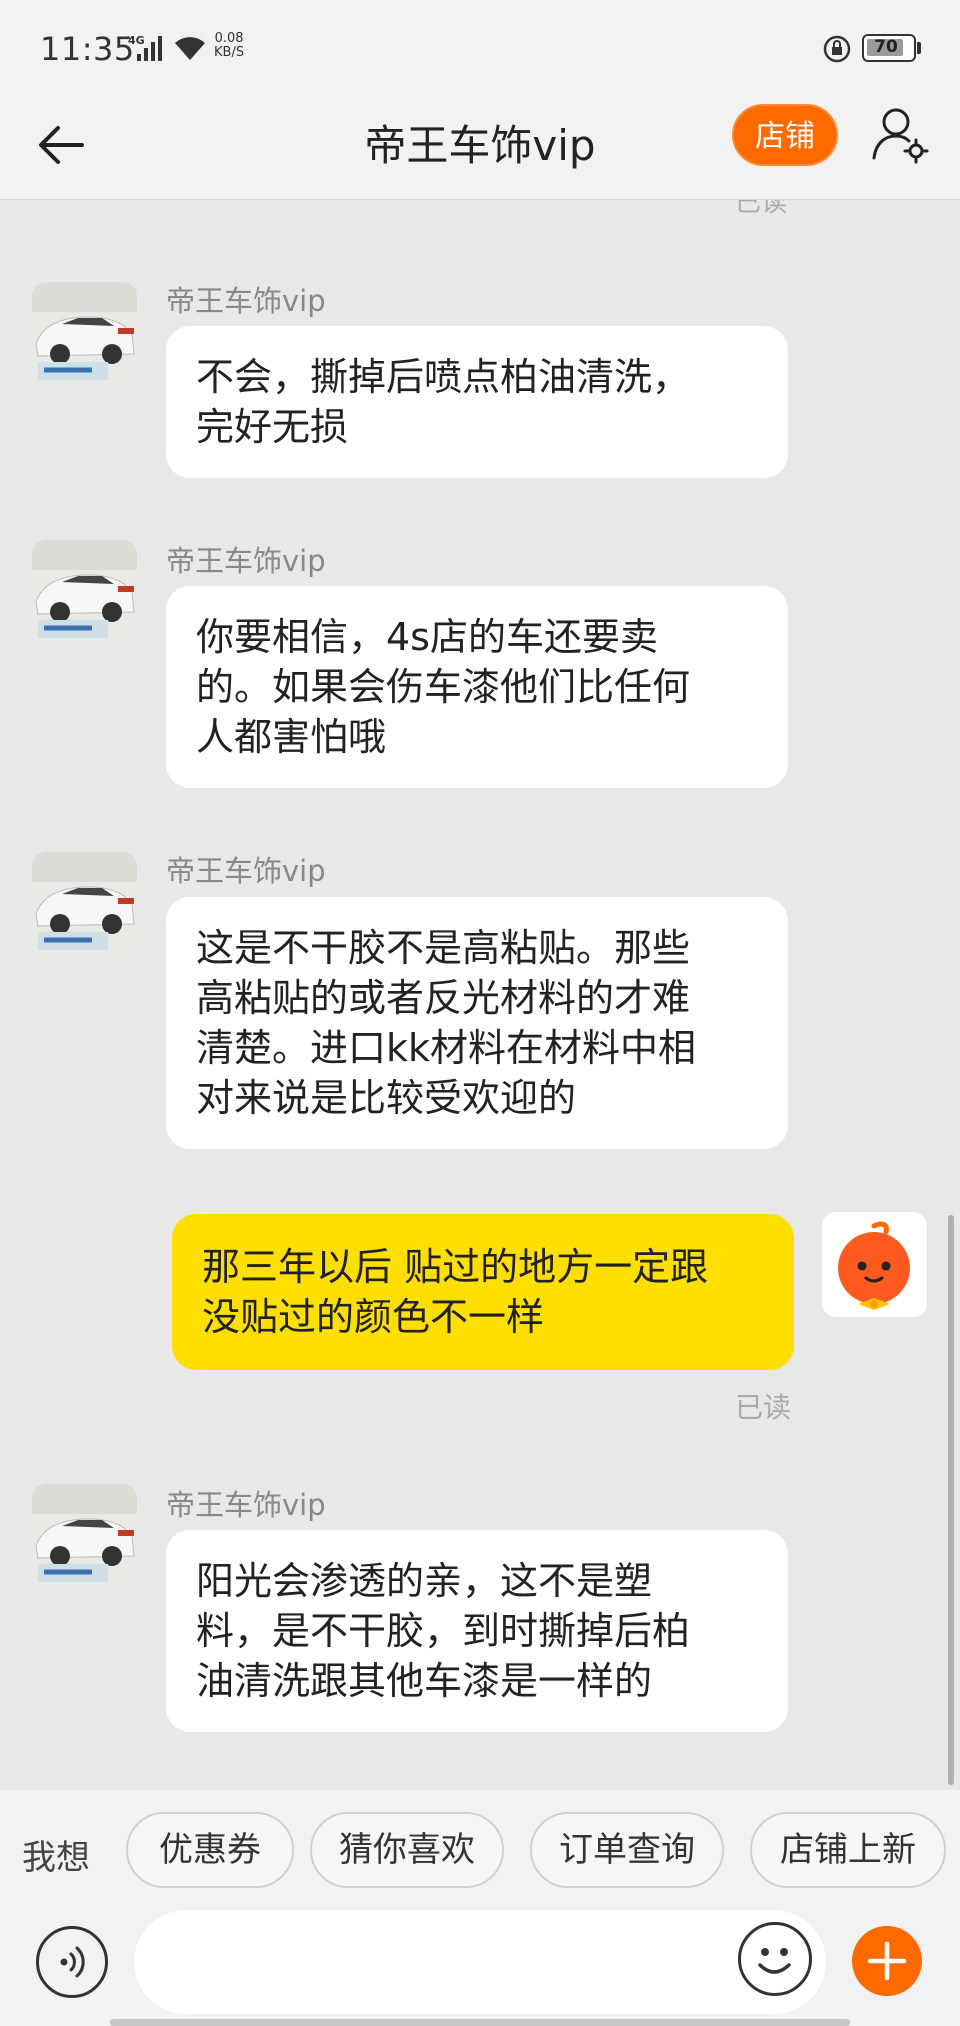 The height and width of the screenshot is (2026, 960). What do you see at coordinates (443, 687) in the screenshot?
I see `message-line: 的。如果会伤车漆他们比任何` at bounding box center [443, 687].